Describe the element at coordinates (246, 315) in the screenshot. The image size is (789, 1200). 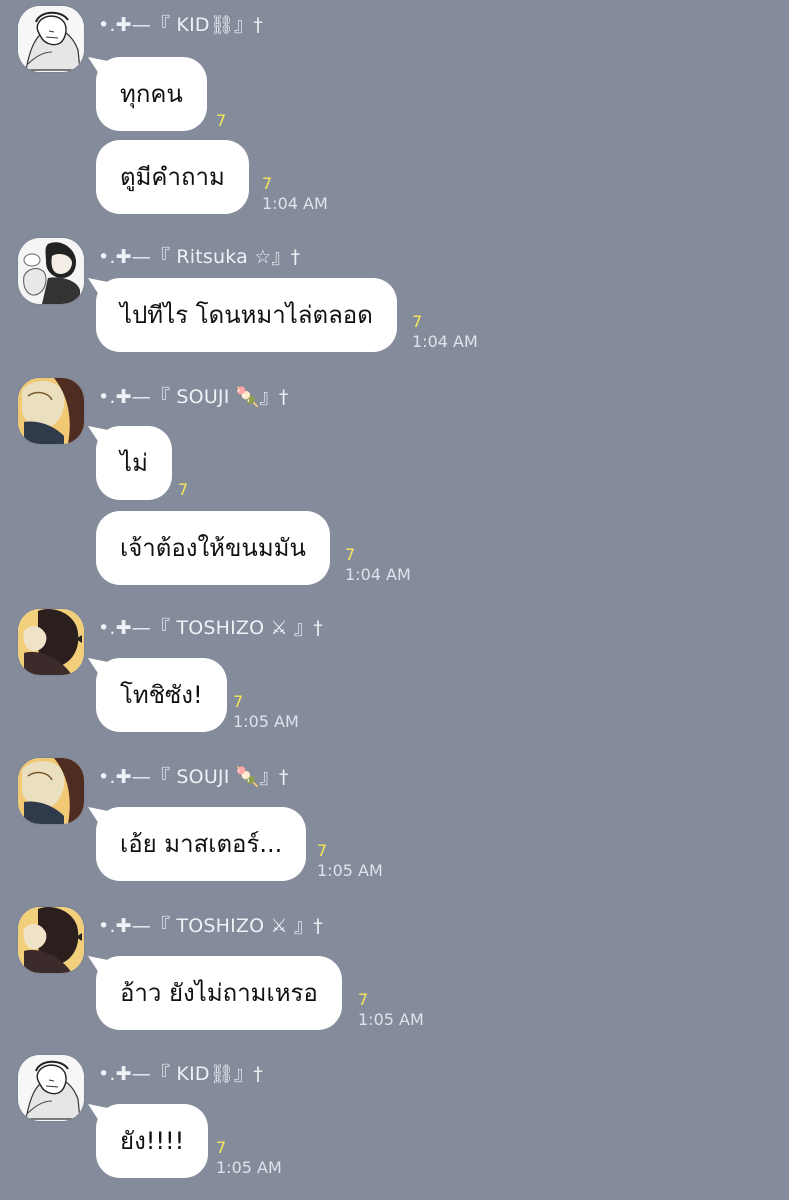
I see `message-bubble: ไปทีไร โดนหมาไล่ตลอด` at that location.